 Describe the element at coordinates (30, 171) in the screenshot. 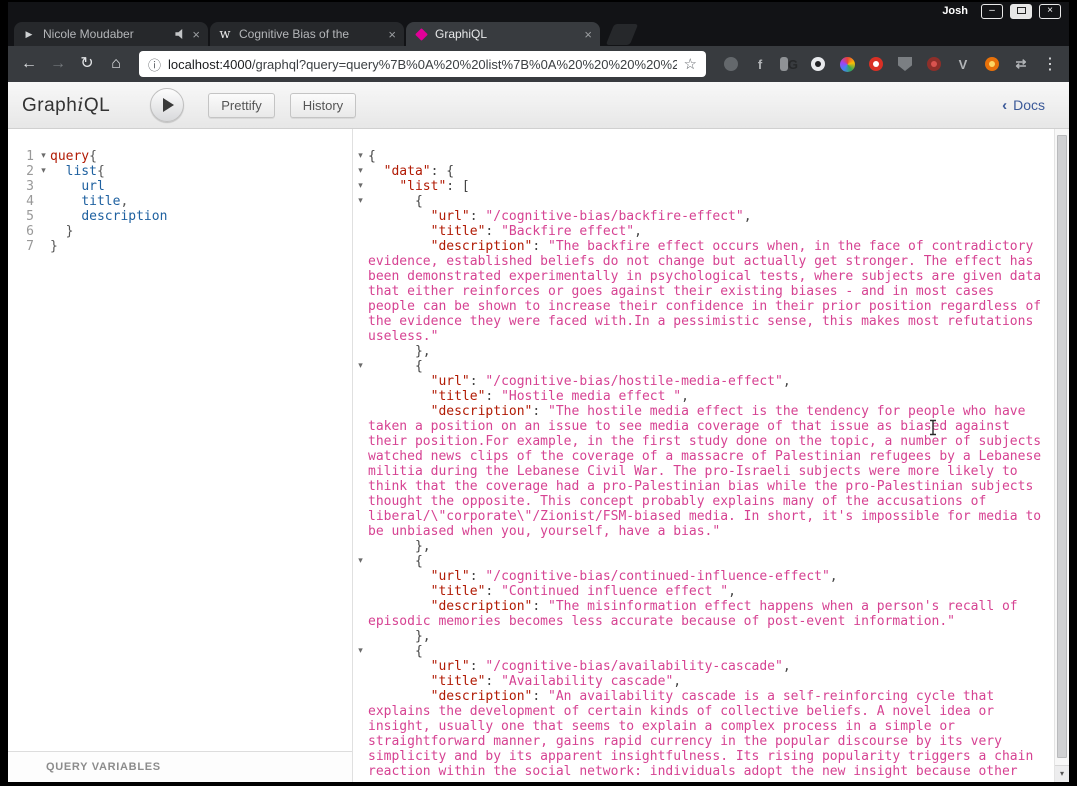

I see `line-number: 2` at that location.